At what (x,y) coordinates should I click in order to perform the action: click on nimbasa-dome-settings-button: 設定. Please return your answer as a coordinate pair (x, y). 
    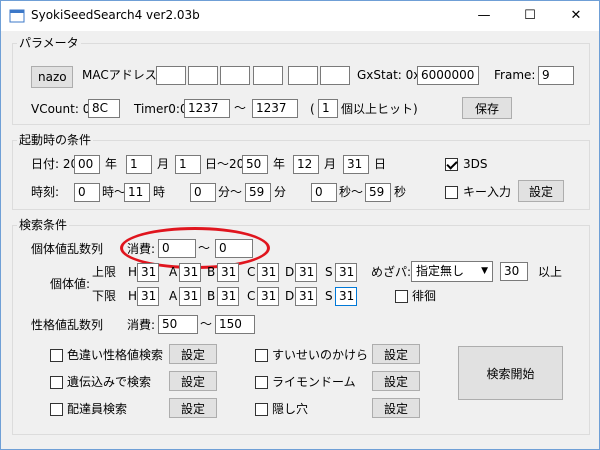
    Looking at the image, I should click on (396, 381).